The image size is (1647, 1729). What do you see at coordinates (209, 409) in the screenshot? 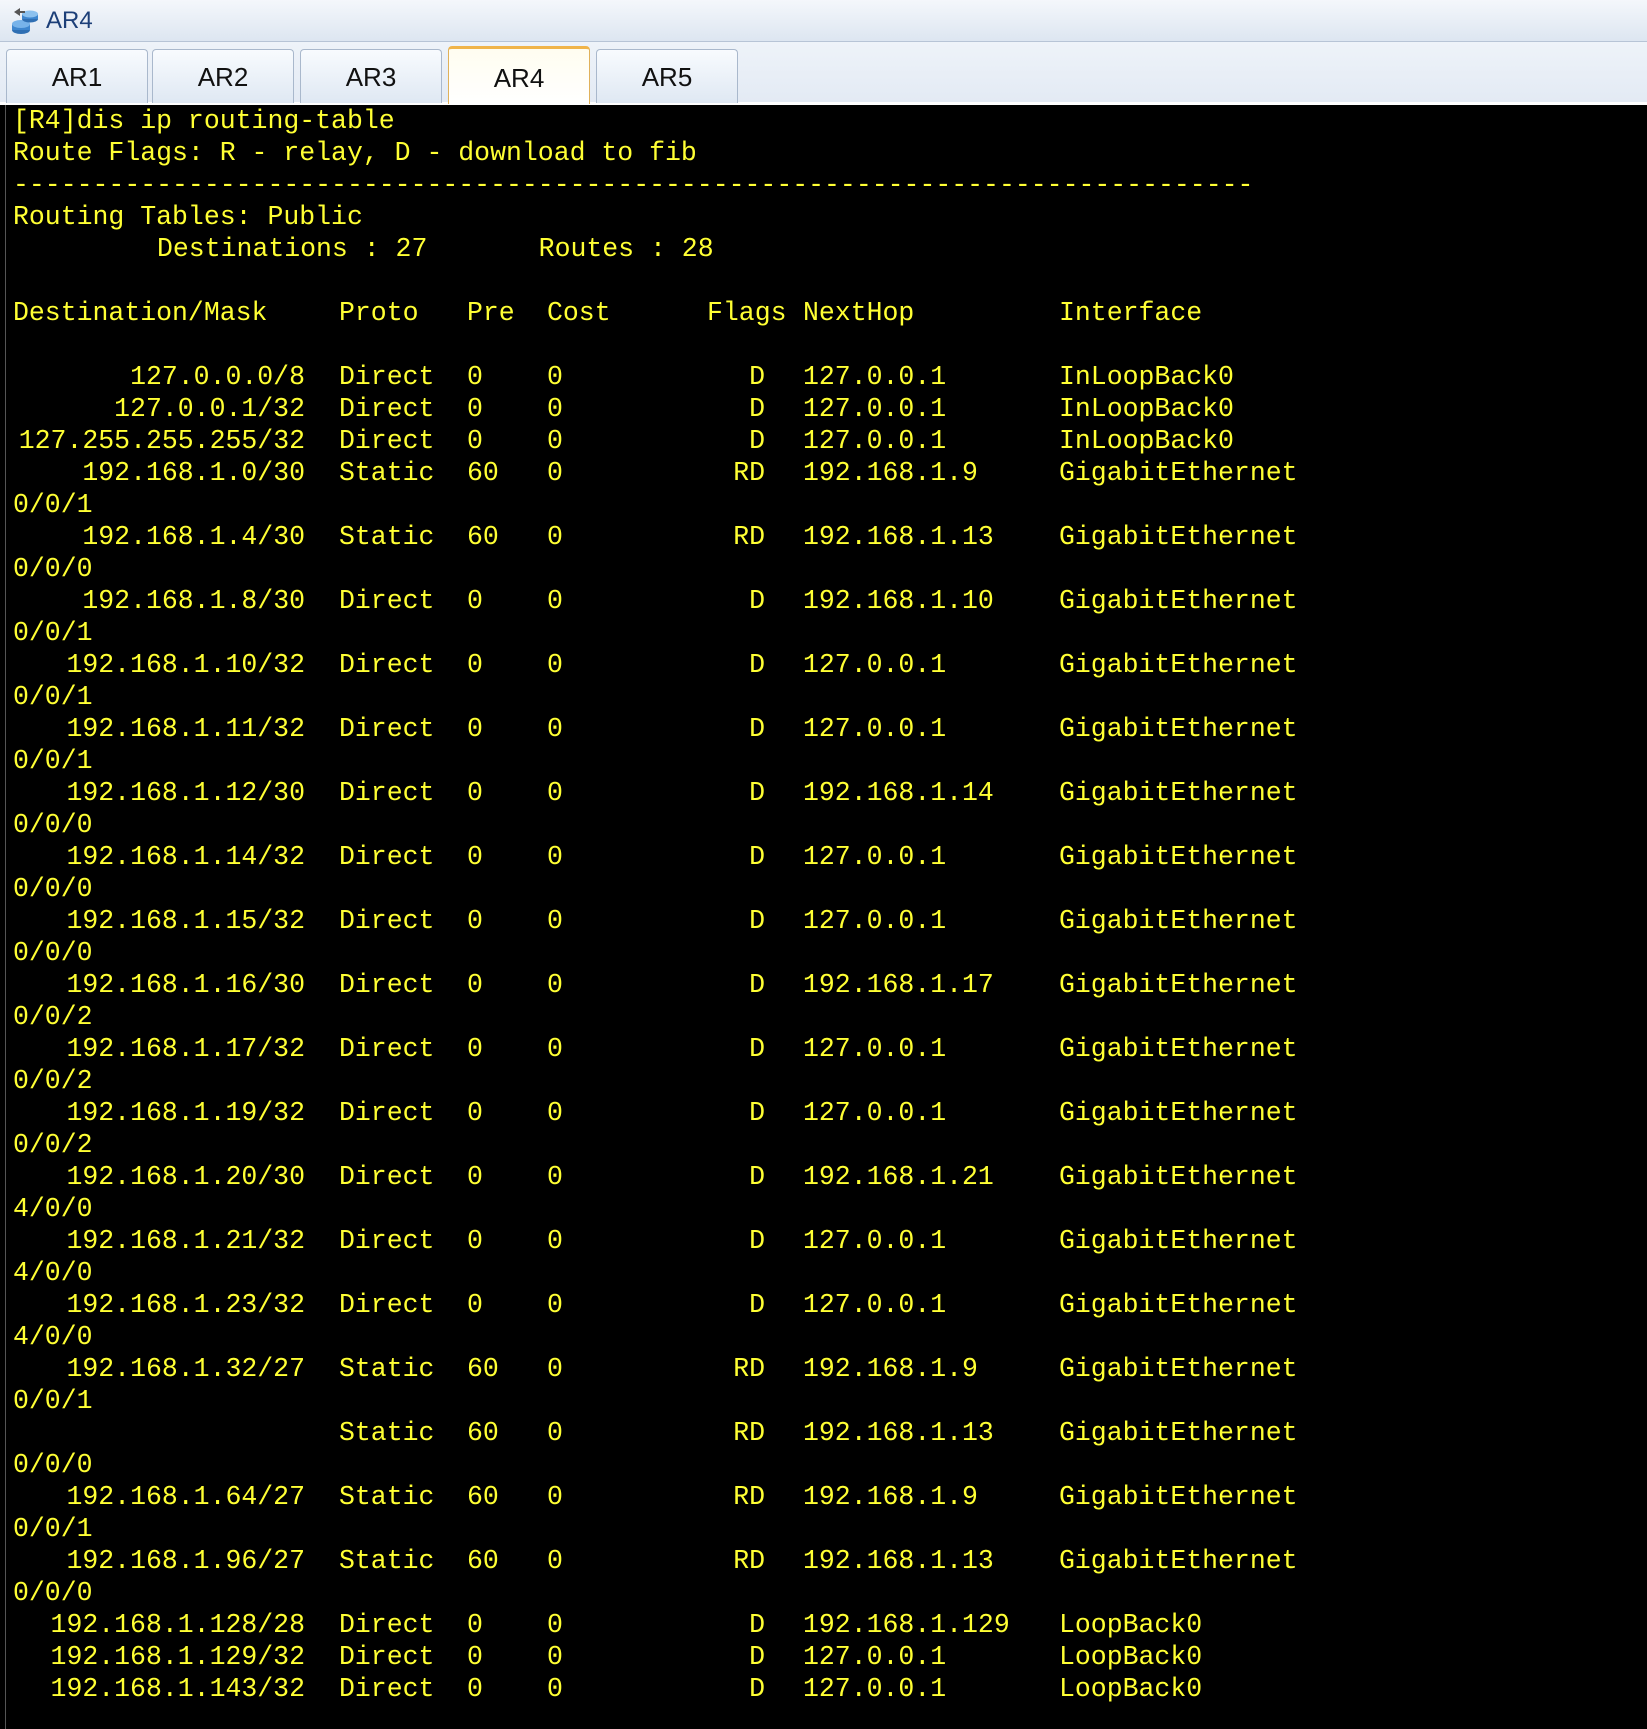
I see `route-destination: 127.0.0.1/32` at bounding box center [209, 409].